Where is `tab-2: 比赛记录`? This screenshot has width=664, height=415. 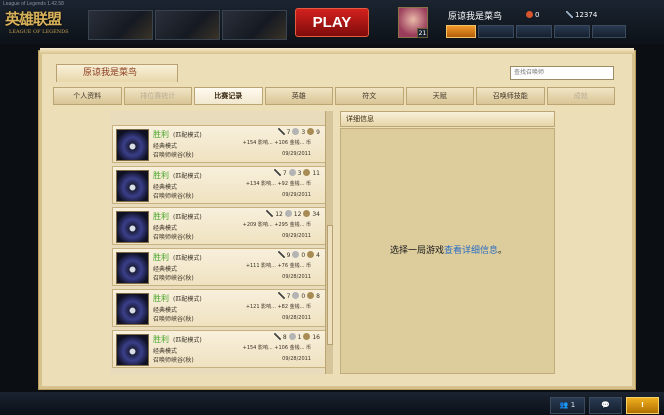
tab-2: 比赛记录 is located at coordinates (228, 96).